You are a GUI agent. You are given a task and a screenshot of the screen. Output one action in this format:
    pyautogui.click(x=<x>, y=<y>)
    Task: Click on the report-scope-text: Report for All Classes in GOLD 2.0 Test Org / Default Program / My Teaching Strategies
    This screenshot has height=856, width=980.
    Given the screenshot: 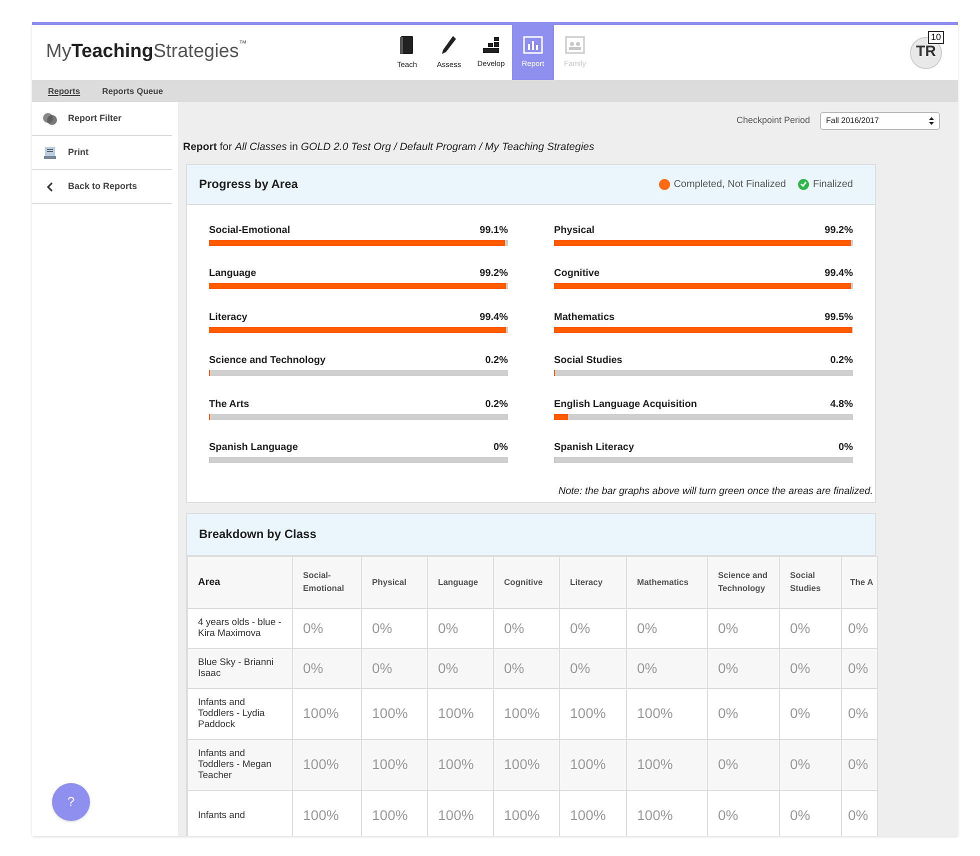 What is the action you would take?
    pyautogui.click(x=389, y=147)
    